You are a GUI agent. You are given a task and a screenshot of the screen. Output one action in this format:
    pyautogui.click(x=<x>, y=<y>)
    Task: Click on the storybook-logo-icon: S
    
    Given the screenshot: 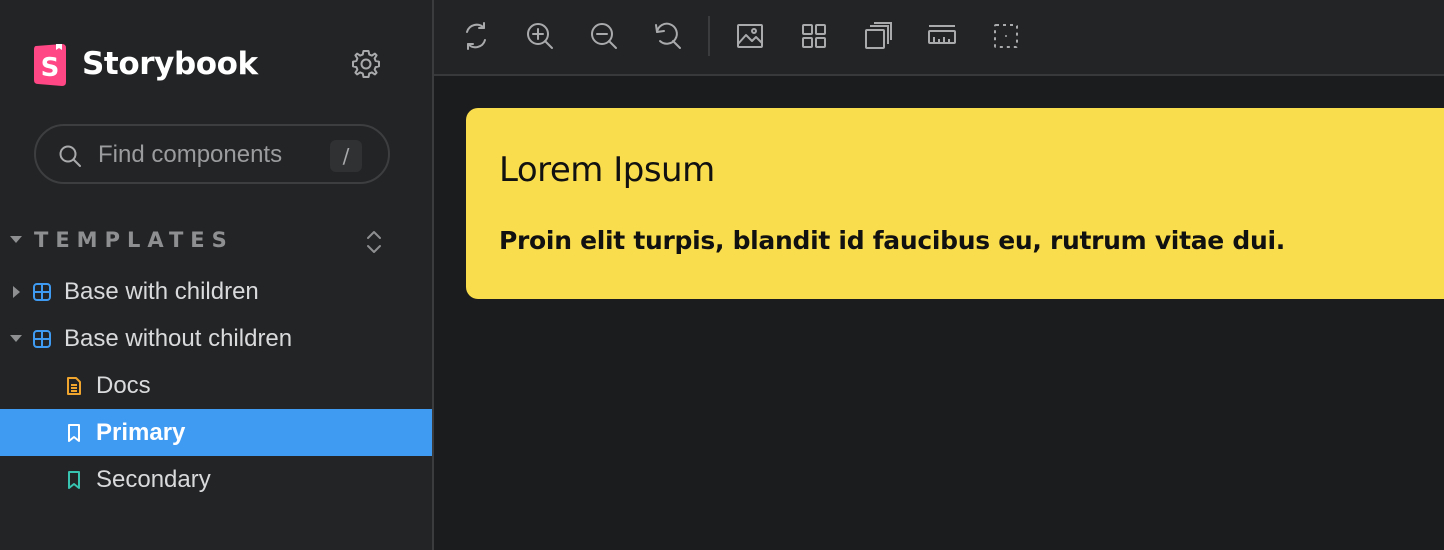 What is the action you would take?
    pyautogui.click(x=51, y=64)
    